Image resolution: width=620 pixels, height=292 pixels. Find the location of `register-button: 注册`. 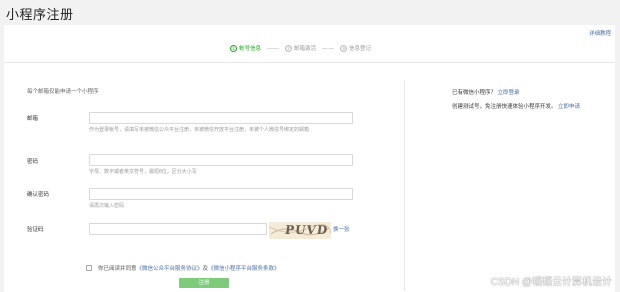

register-button: 注册 is located at coordinates (204, 283).